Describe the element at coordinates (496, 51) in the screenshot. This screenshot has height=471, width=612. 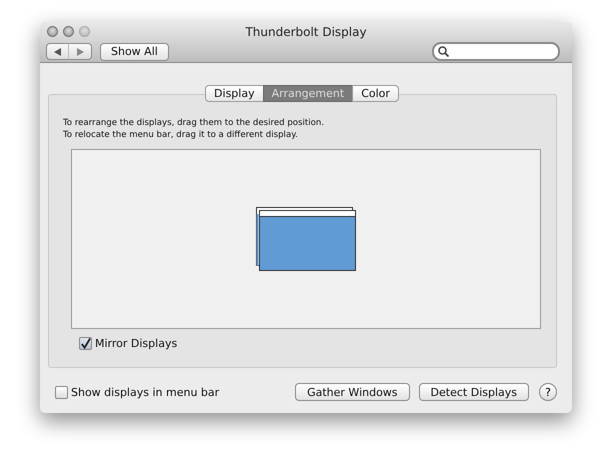
I see `search-field` at that location.